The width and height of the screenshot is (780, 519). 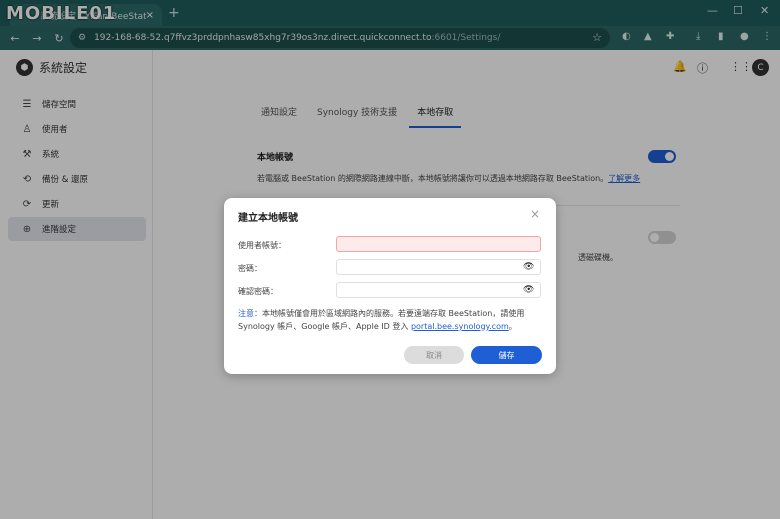 I want to click on confirm-password-field, so click(x=438, y=290).